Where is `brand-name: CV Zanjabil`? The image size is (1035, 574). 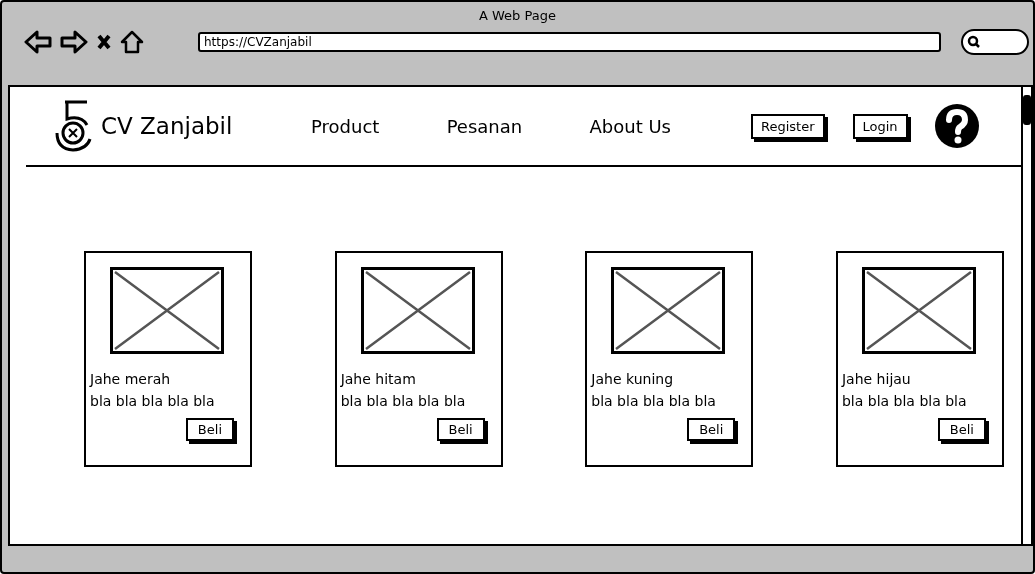
brand-name: CV Zanjabil is located at coordinates (167, 126).